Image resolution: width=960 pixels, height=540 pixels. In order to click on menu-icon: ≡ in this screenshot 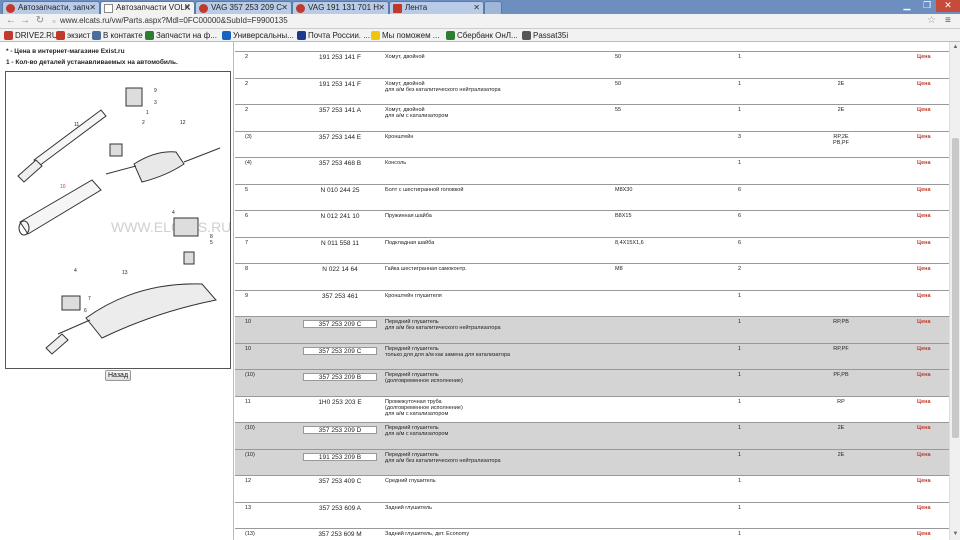, I will do `click(948, 21)`.